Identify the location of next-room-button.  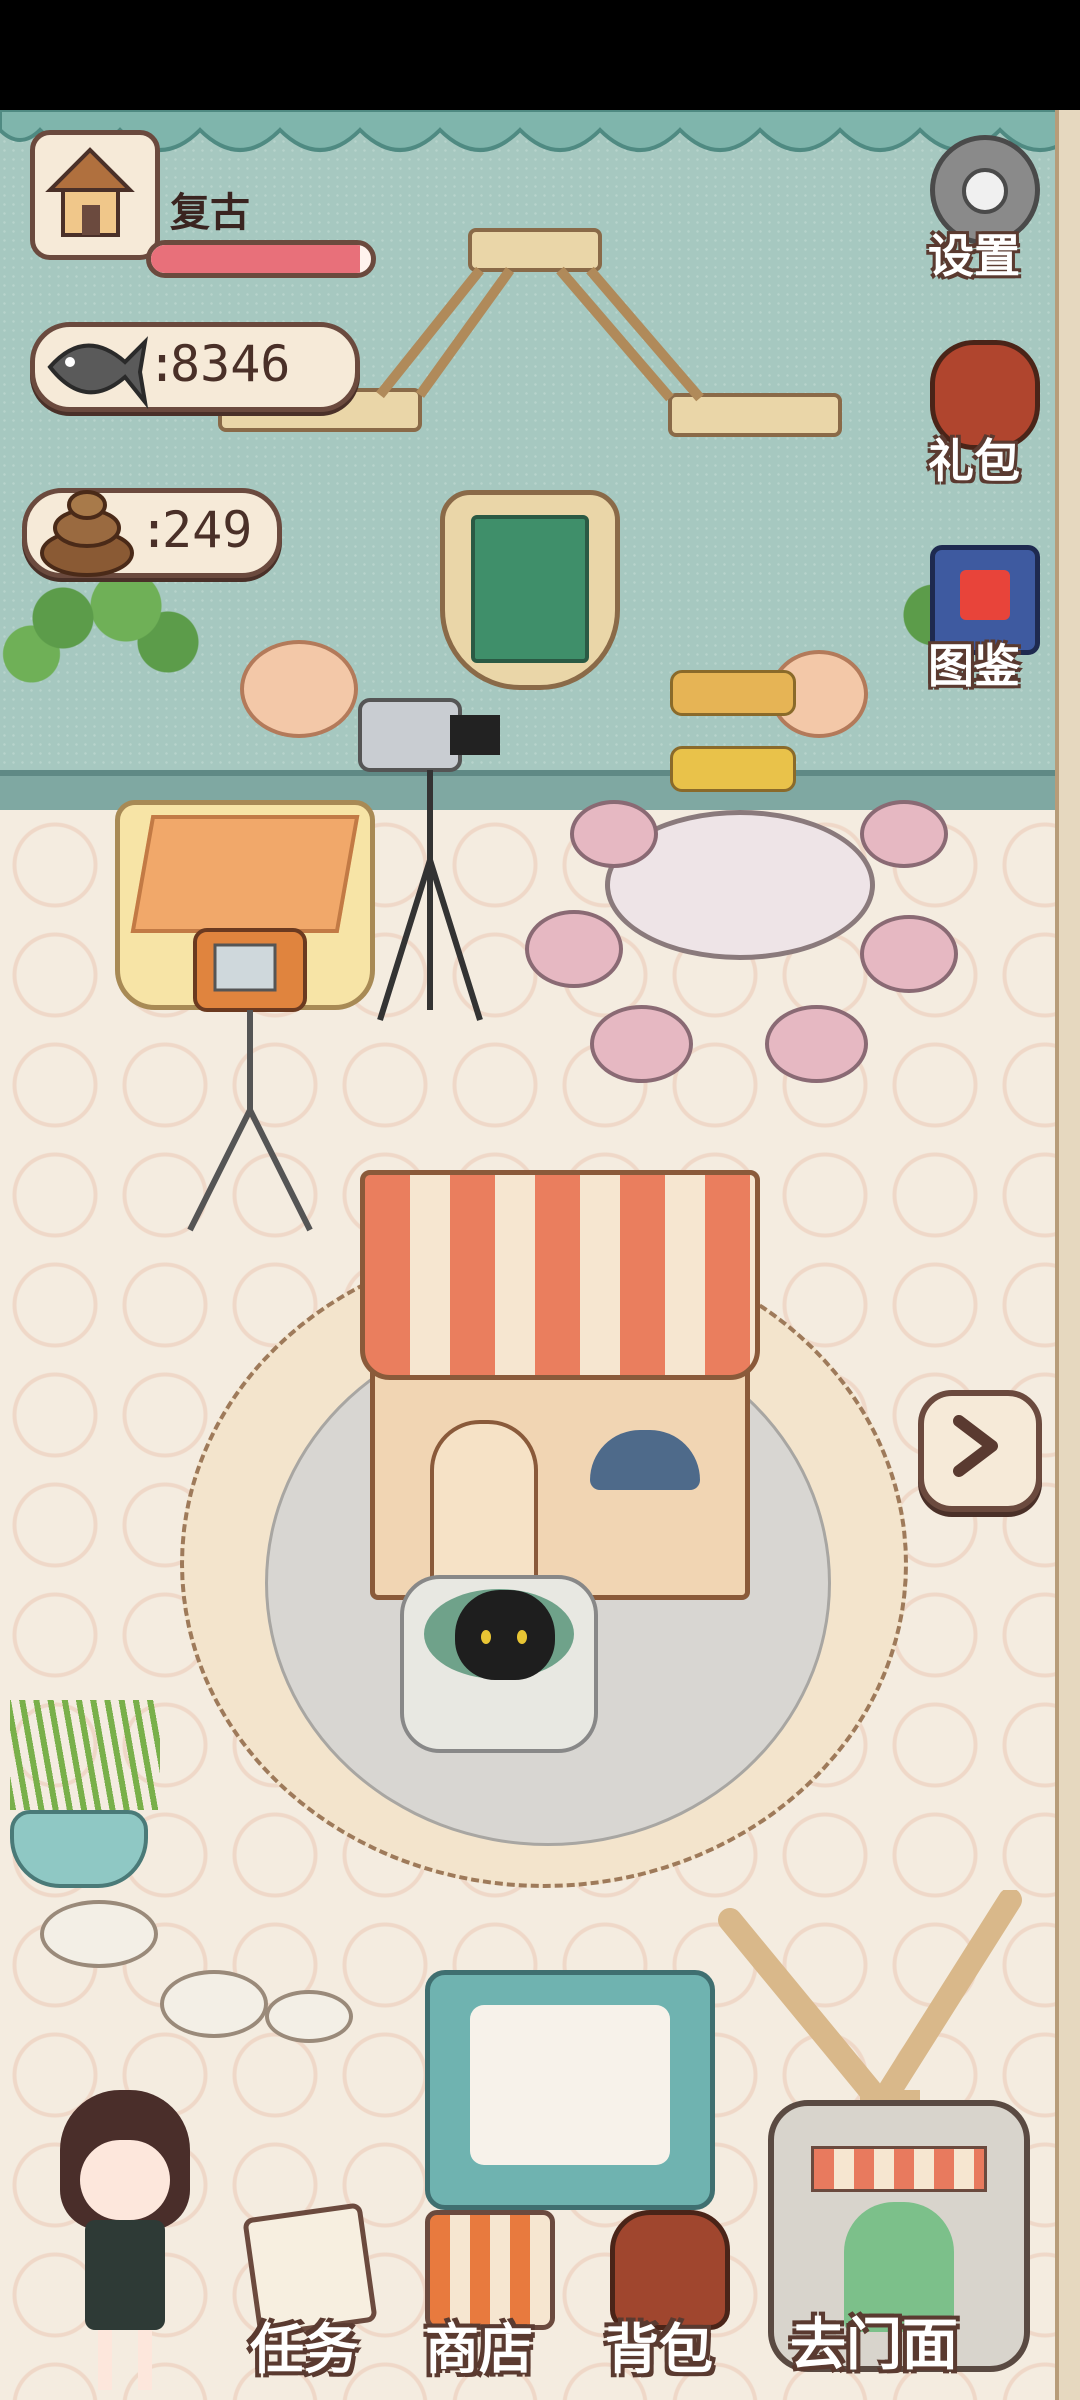
(980, 1451).